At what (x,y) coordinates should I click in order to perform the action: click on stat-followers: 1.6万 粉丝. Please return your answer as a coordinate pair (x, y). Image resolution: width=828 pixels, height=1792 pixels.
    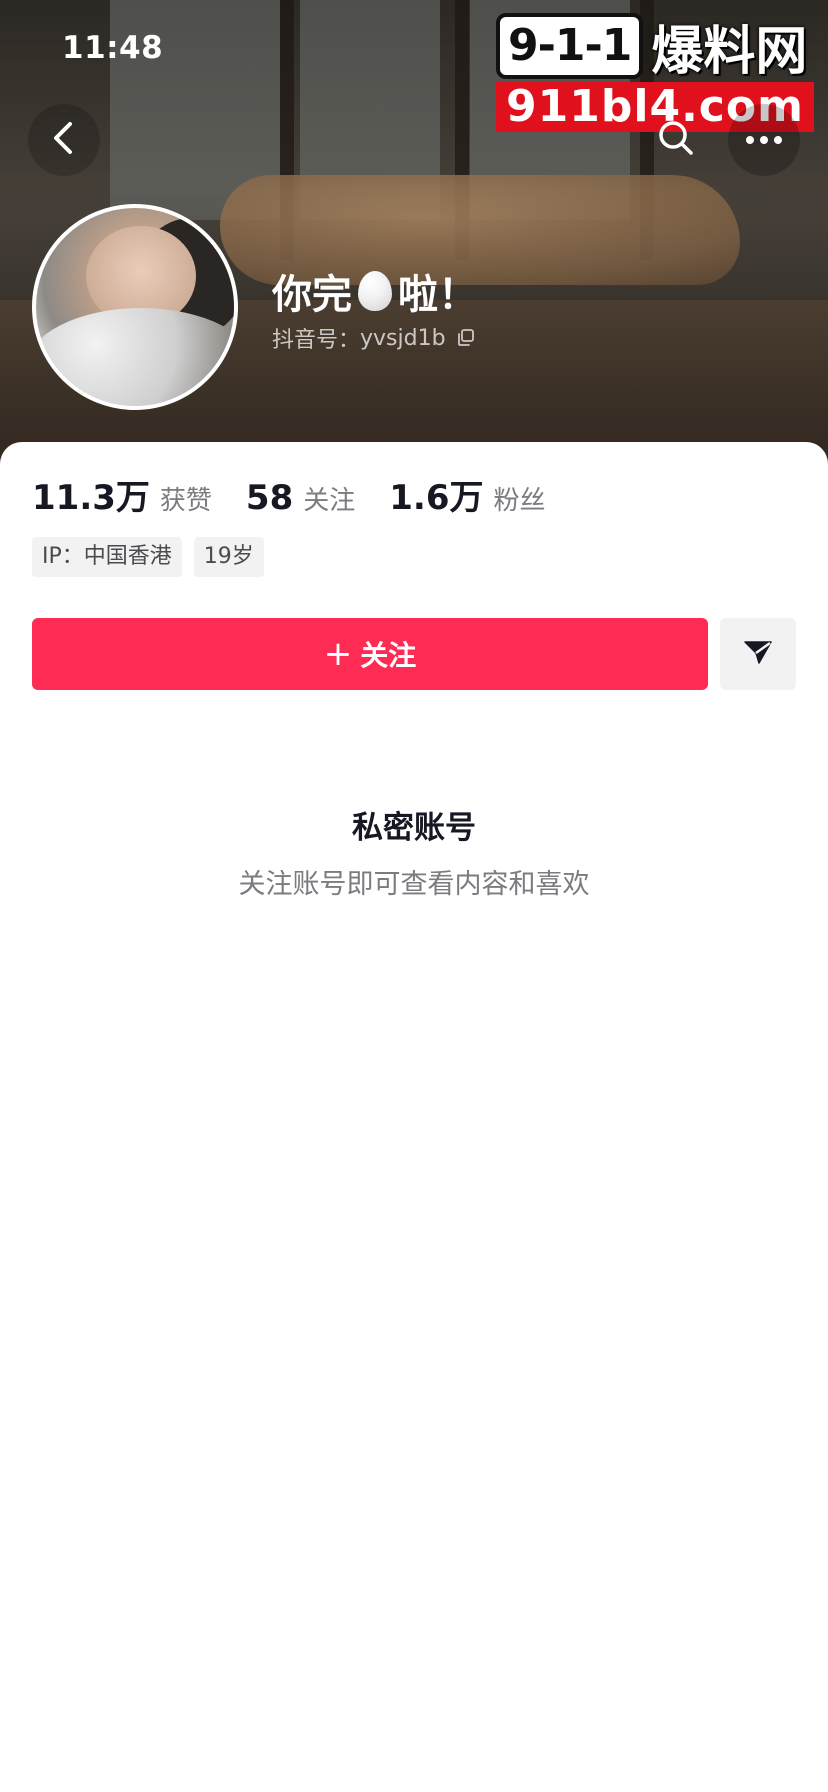
    Looking at the image, I should click on (467, 494).